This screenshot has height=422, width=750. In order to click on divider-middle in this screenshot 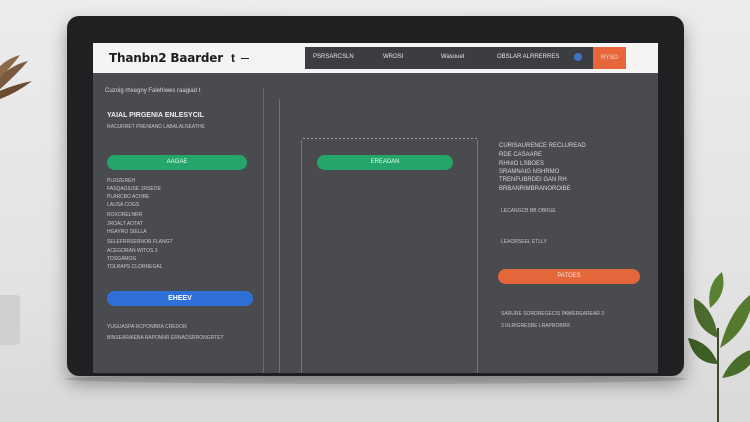, I will do `click(301, 256)`.